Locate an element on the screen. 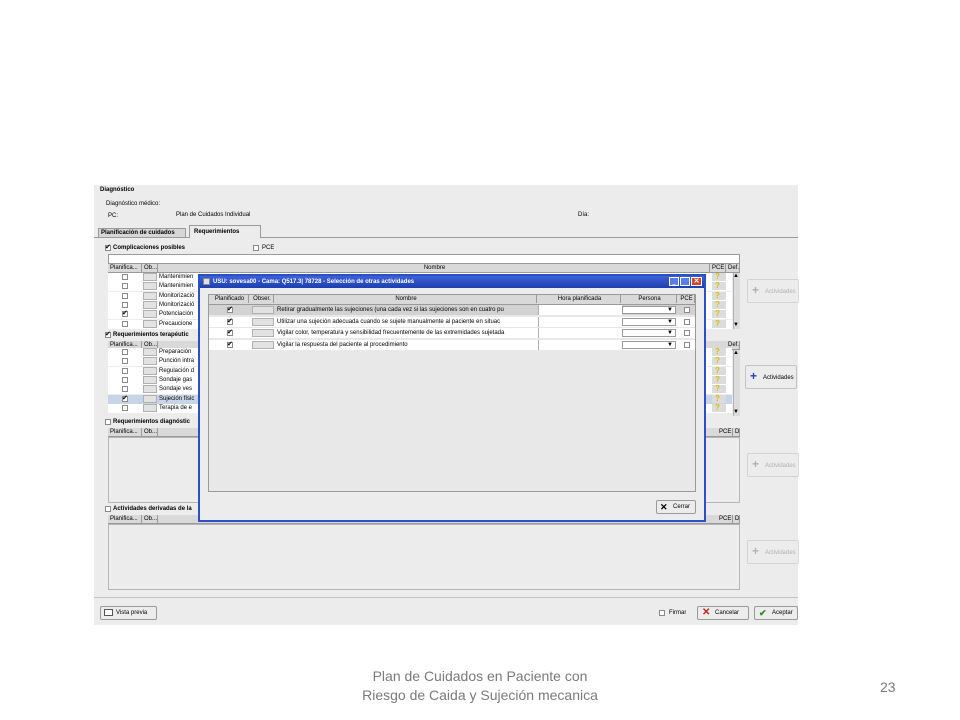  diagnosticos-checkbox is located at coordinates (108, 422).